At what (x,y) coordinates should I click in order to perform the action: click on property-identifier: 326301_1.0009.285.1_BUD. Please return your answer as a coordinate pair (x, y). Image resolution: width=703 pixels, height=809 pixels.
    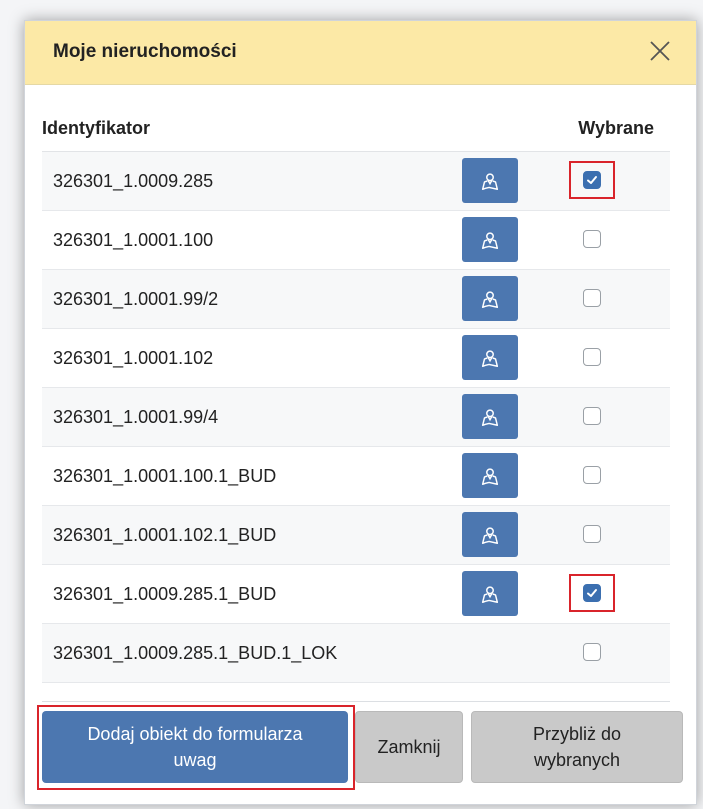
    Looking at the image, I should click on (165, 594).